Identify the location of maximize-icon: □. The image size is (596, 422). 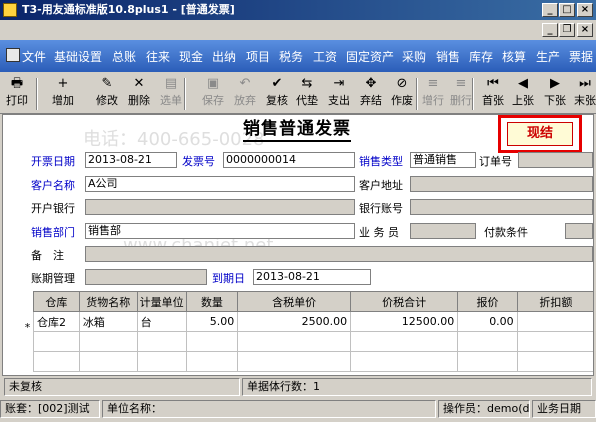
(567, 10).